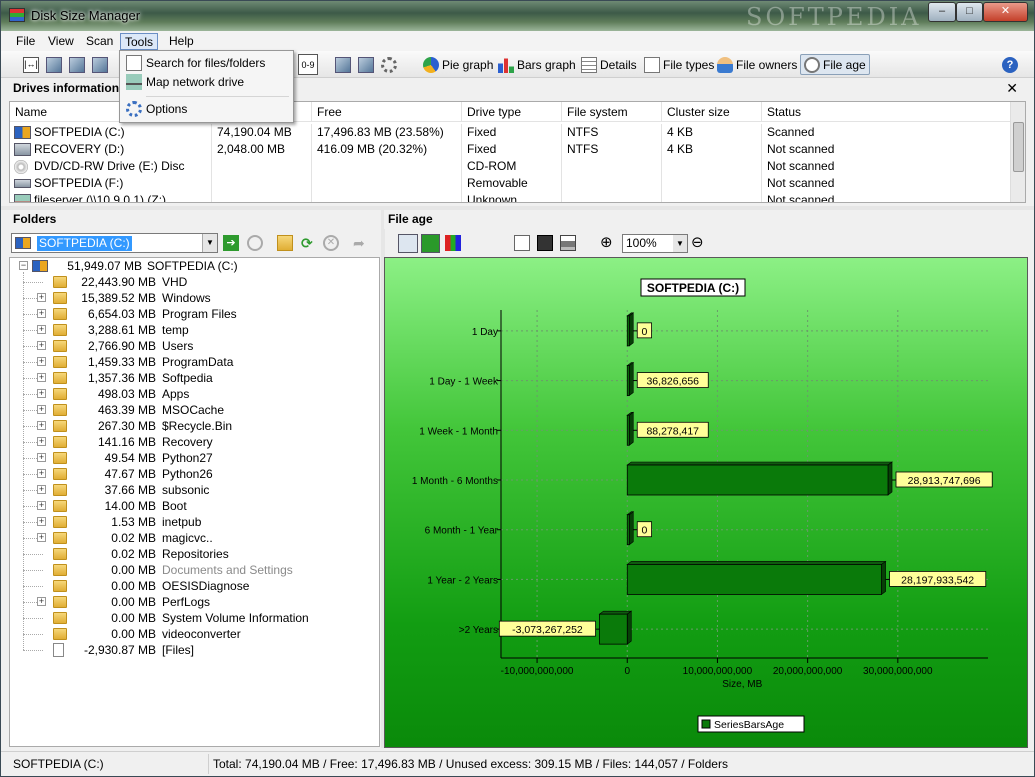  Describe the element at coordinates (206, 82) in the screenshot. I see `menu-item-map-network-drive: Map network drive` at that location.